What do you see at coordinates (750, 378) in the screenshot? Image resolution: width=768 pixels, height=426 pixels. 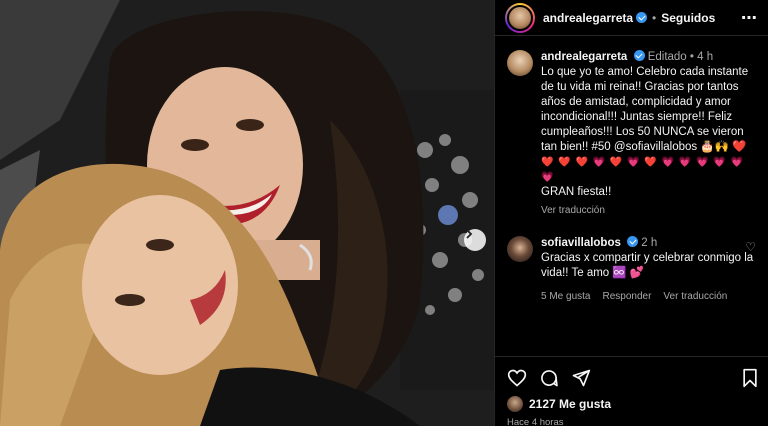 I see `save-bookmark-icon` at bounding box center [750, 378].